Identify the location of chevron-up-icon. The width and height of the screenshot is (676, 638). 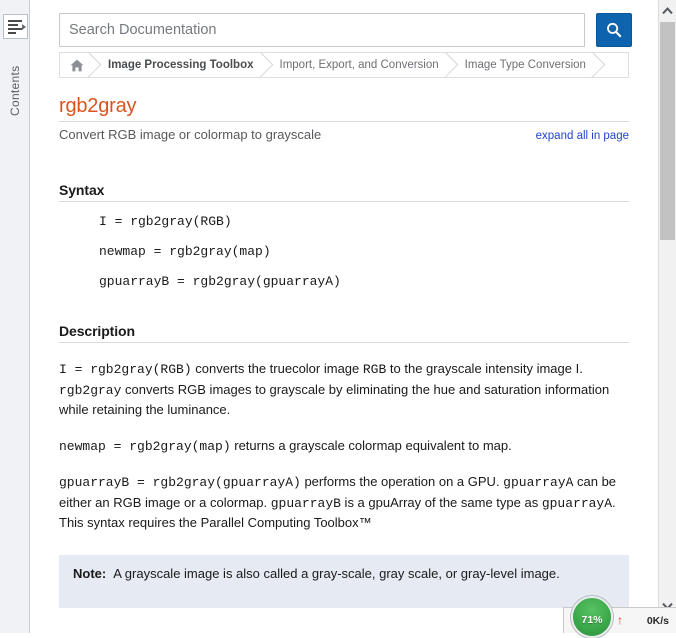
(667, 11).